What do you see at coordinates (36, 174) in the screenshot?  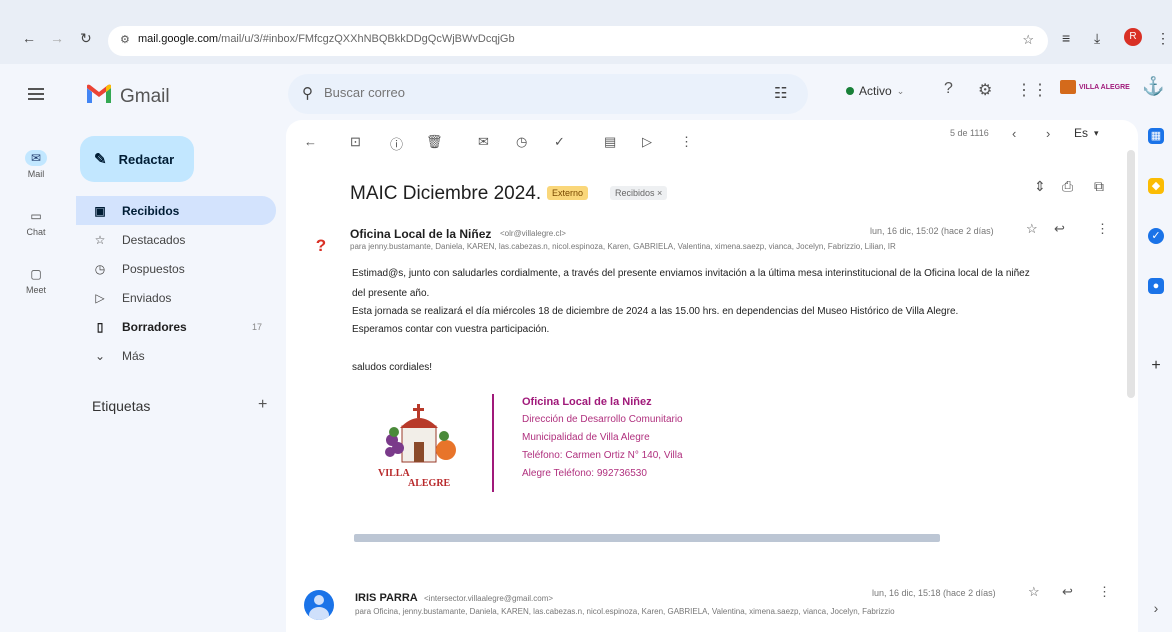 I see `rail-label: Mail` at bounding box center [36, 174].